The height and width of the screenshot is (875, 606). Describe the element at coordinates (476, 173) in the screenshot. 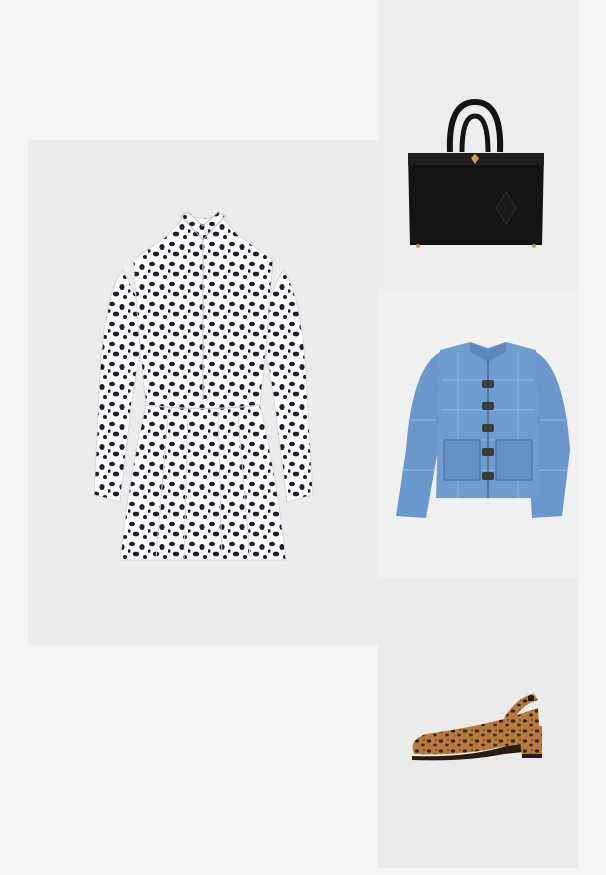

I see `black-leather-tote-bag-icon` at that location.